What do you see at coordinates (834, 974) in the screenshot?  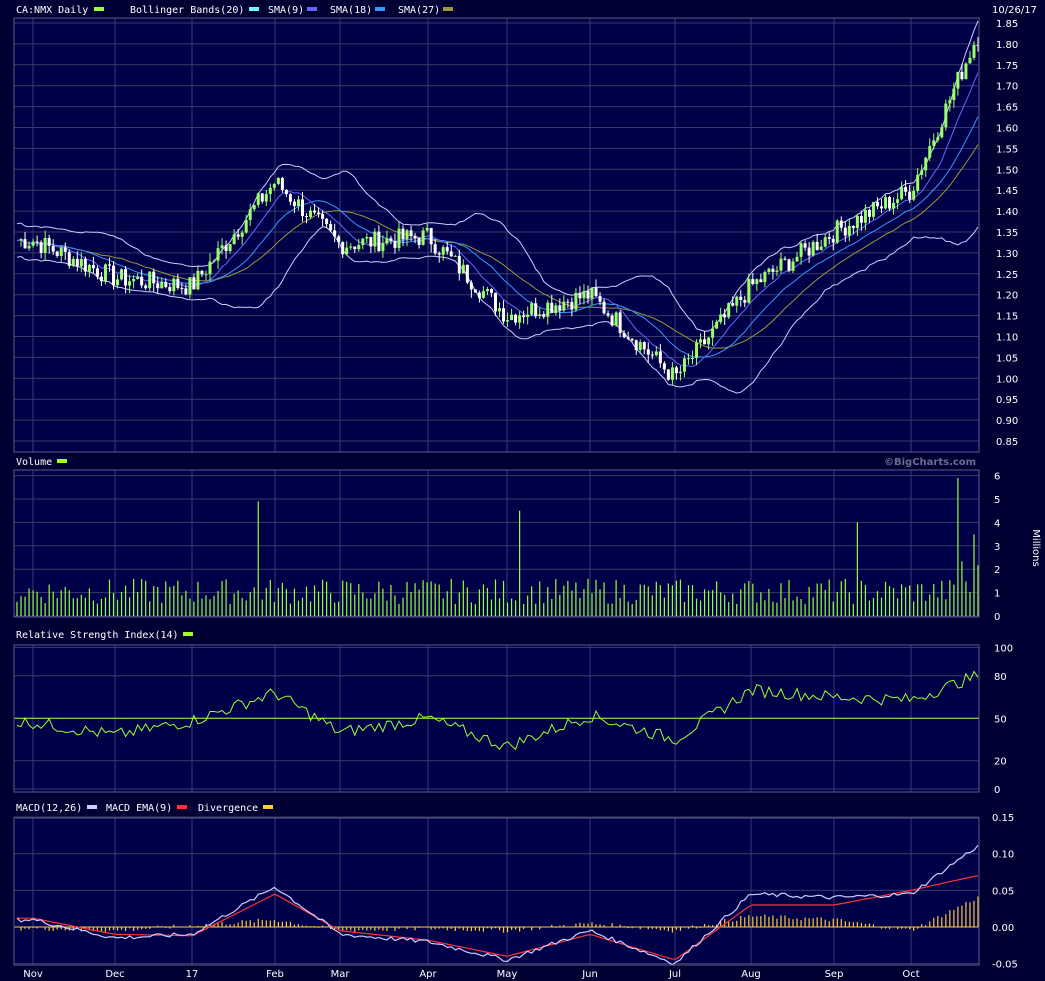 I see `x-tick-label: Sep` at bounding box center [834, 974].